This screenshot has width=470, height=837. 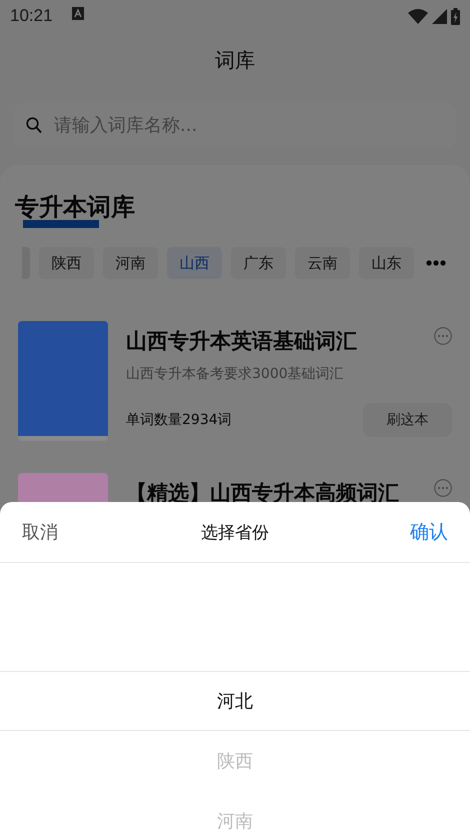 I want to click on clock-time: 10:21, so click(x=31, y=16).